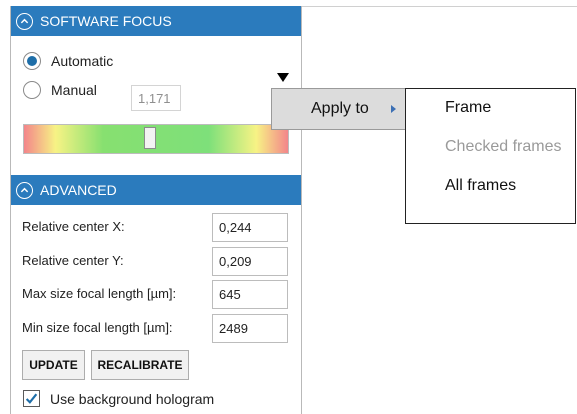 This screenshot has height=414, width=577. Describe the element at coordinates (156, 261) in the screenshot. I see `field-relative-center-y: Relative center Y: 0,209` at that location.